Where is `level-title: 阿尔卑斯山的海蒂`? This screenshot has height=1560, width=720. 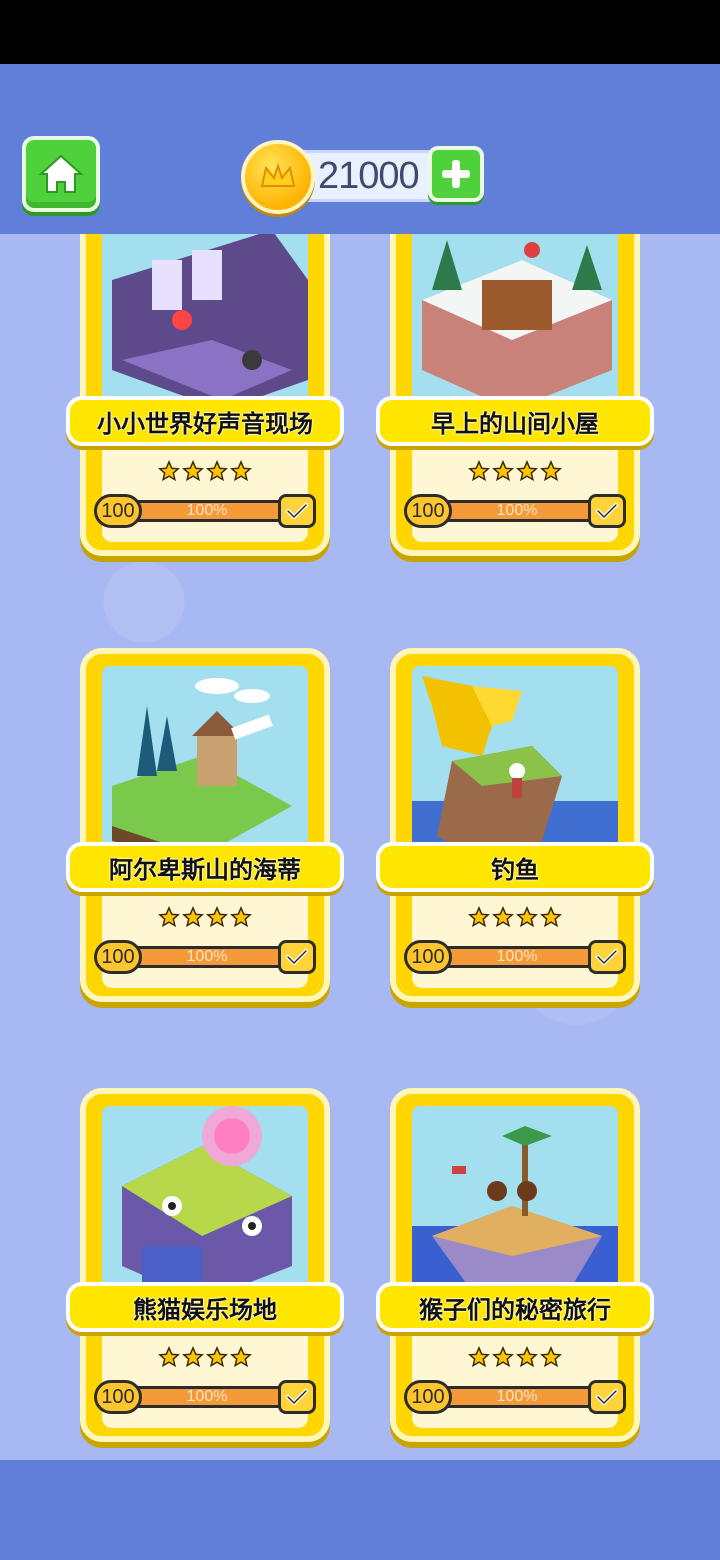
level-title: 阿尔卑斯山的海蒂 is located at coordinates (205, 869).